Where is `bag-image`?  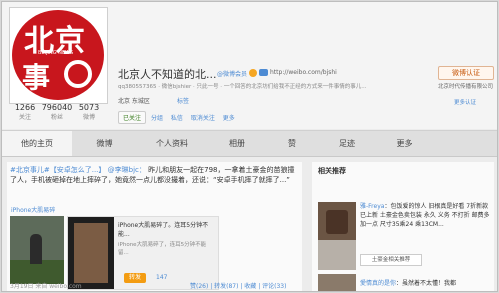
bag-image is located at coordinates (337, 222).